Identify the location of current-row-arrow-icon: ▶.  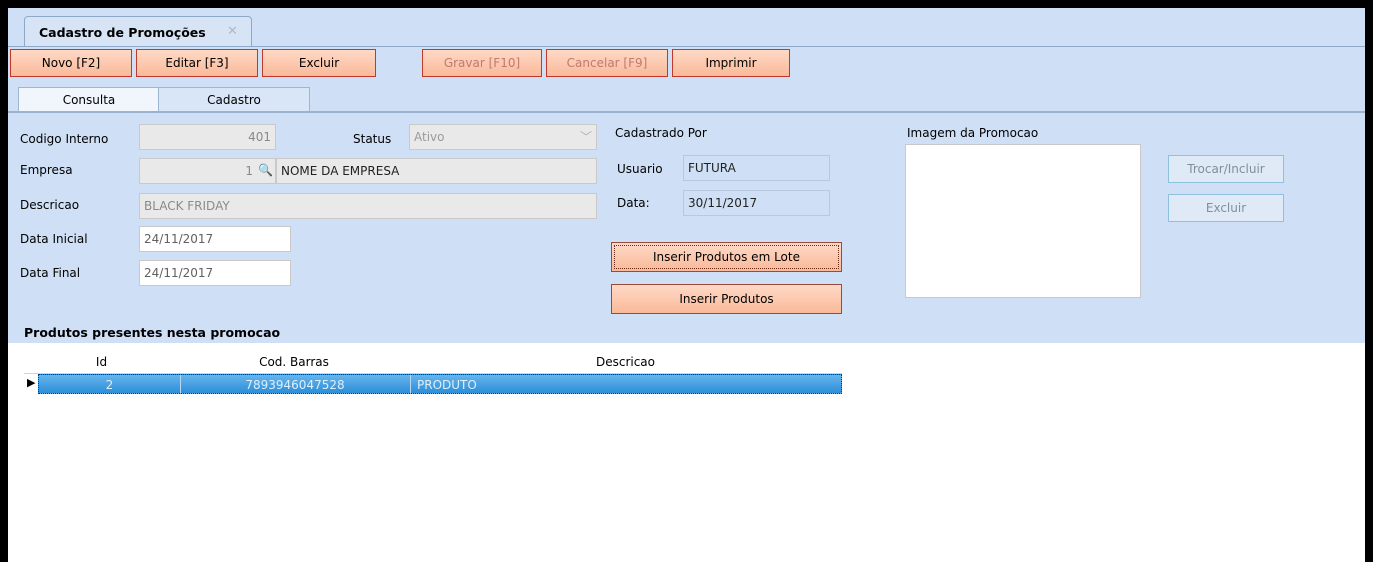
(31, 382).